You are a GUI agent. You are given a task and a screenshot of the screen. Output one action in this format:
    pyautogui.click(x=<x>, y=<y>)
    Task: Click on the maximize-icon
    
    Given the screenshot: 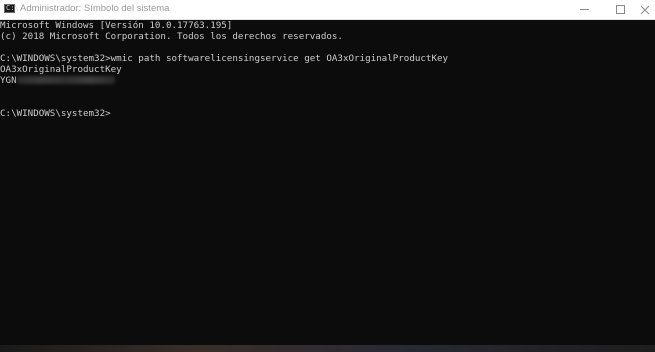 What is the action you would take?
    pyautogui.click(x=620, y=9)
    